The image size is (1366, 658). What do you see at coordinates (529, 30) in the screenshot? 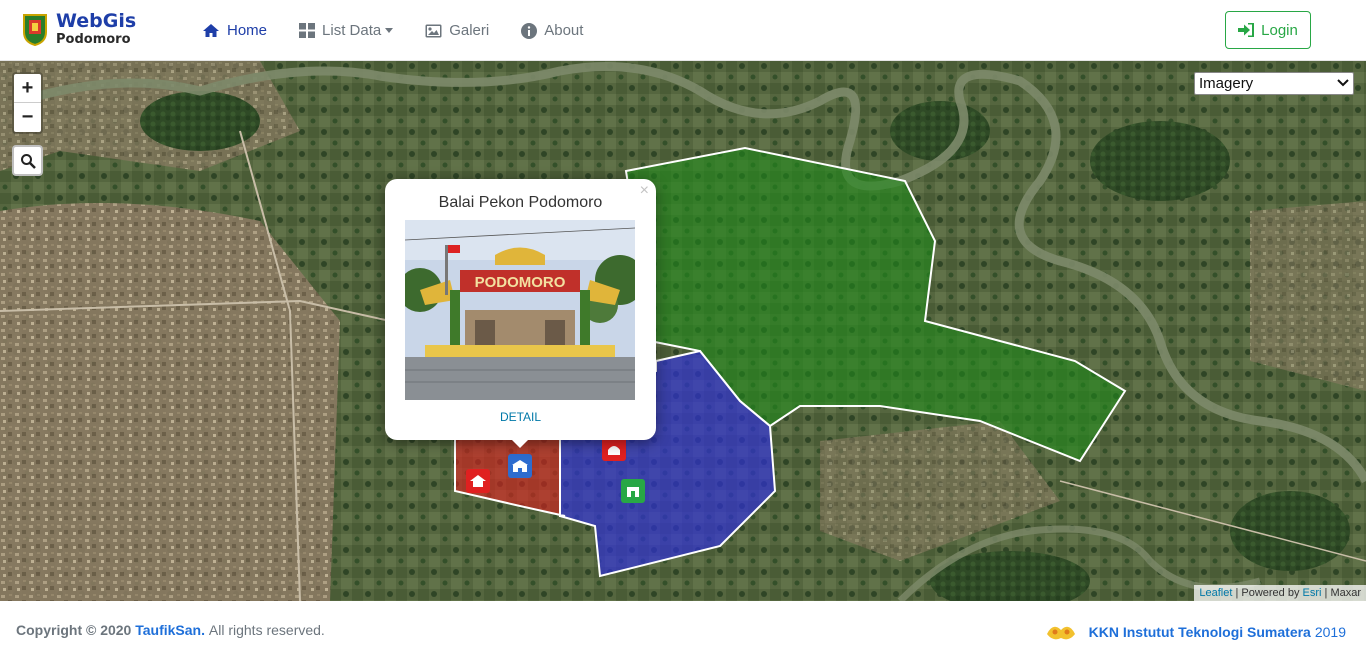
I see `info-icon` at bounding box center [529, 30].